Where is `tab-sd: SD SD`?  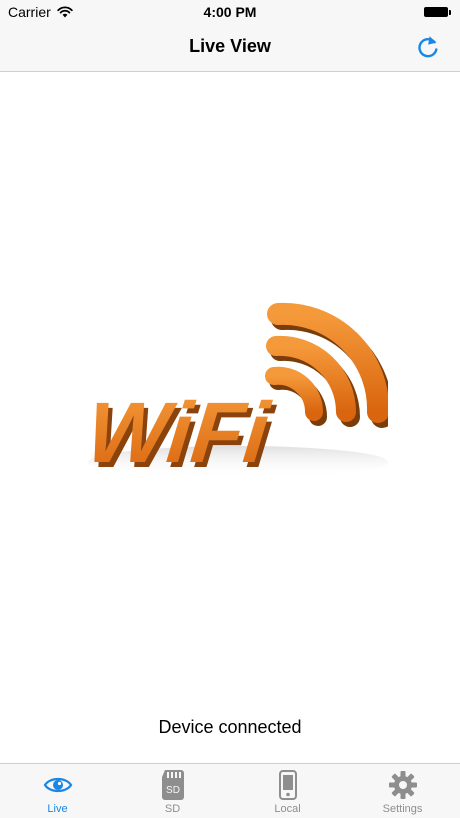
tab-sd: SD SD is located at coordinates (172, 791).